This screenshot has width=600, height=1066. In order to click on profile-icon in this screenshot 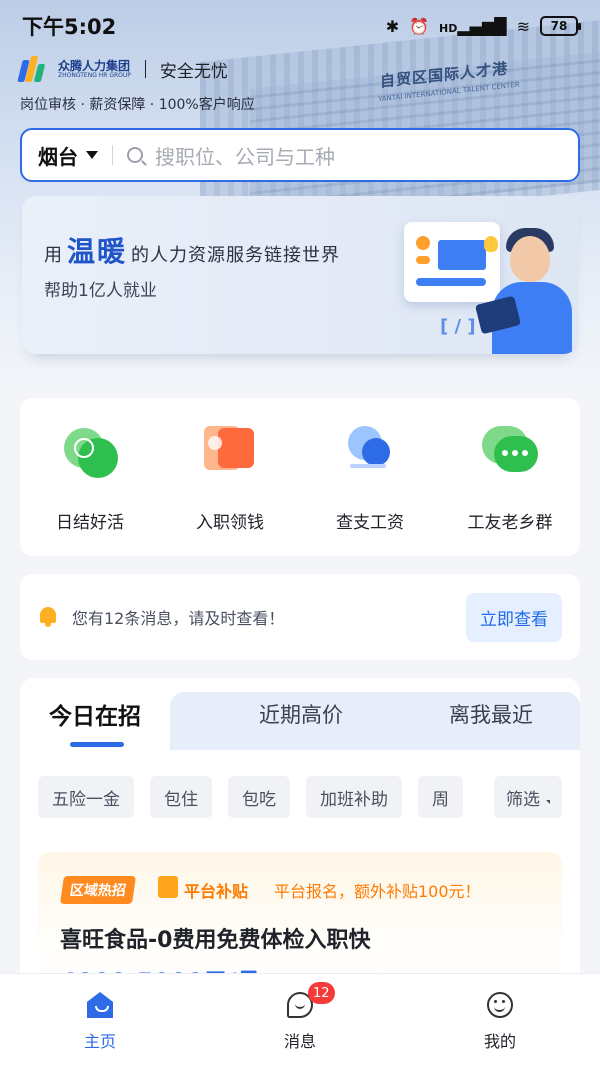, I will do `click(500, 1005)`.